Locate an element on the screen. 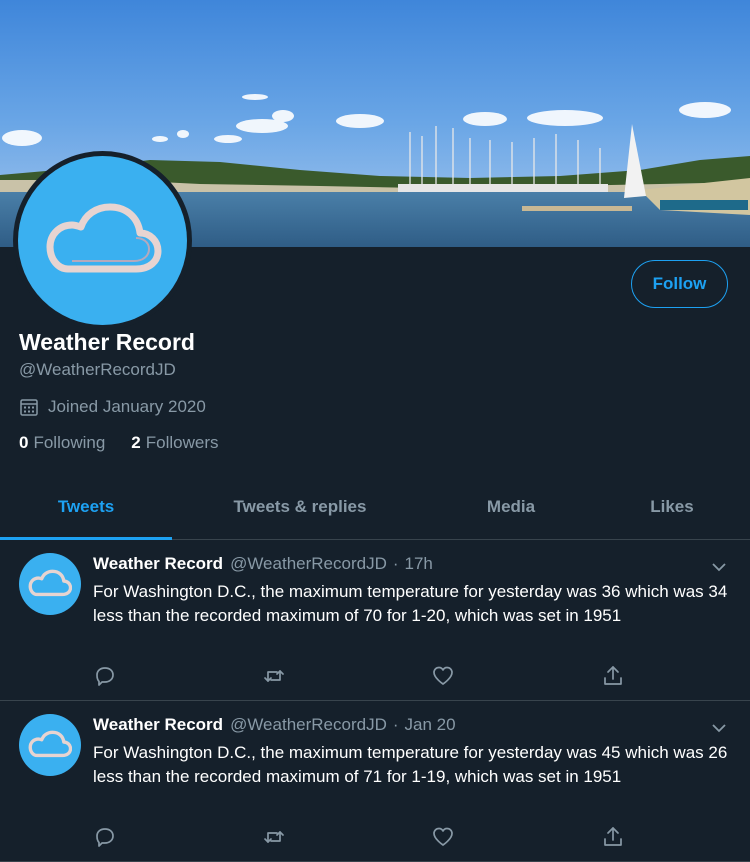  avatar-background is located at coordinates (102, 240).